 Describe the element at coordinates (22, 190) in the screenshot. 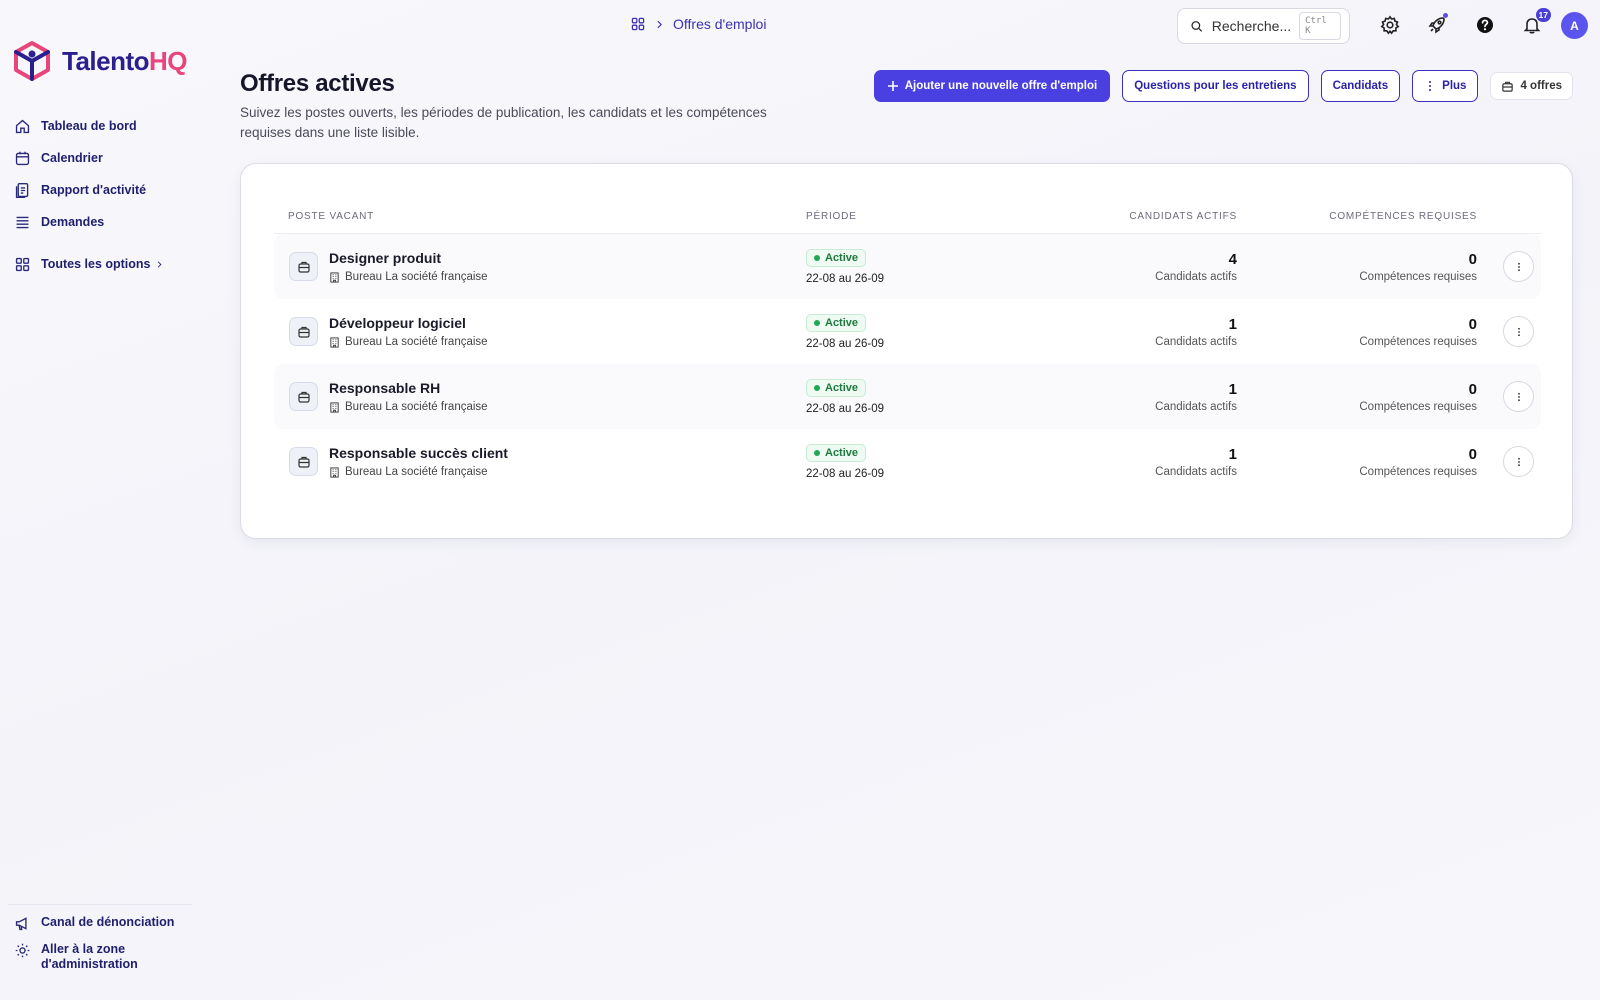

I see `report-icon` at that location.